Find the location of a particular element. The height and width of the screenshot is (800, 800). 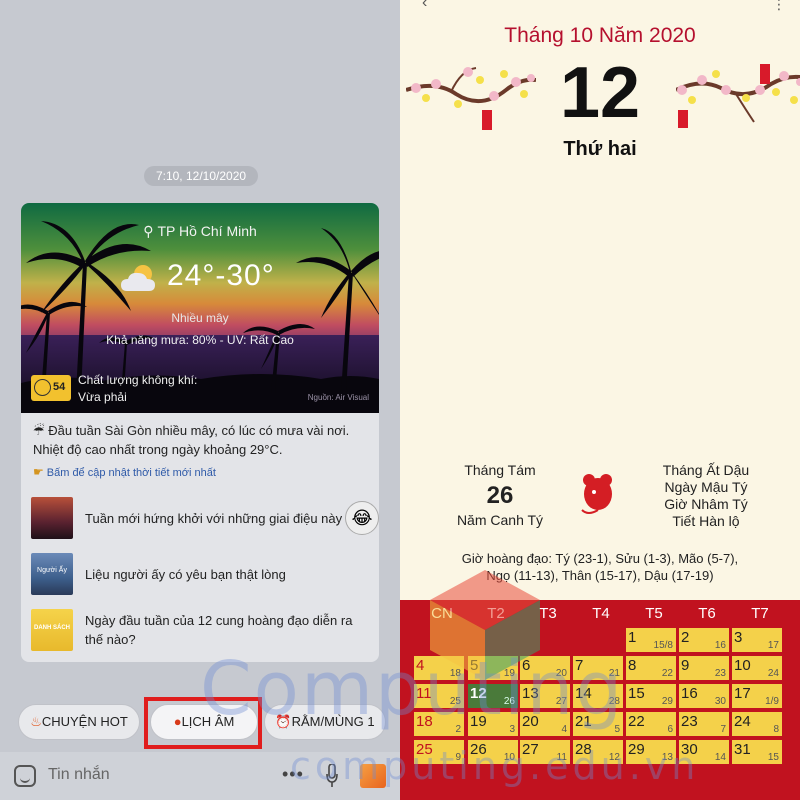

weather-location: ⚲ TP Hồ Chí Minh is located at coordinates (200, 231).